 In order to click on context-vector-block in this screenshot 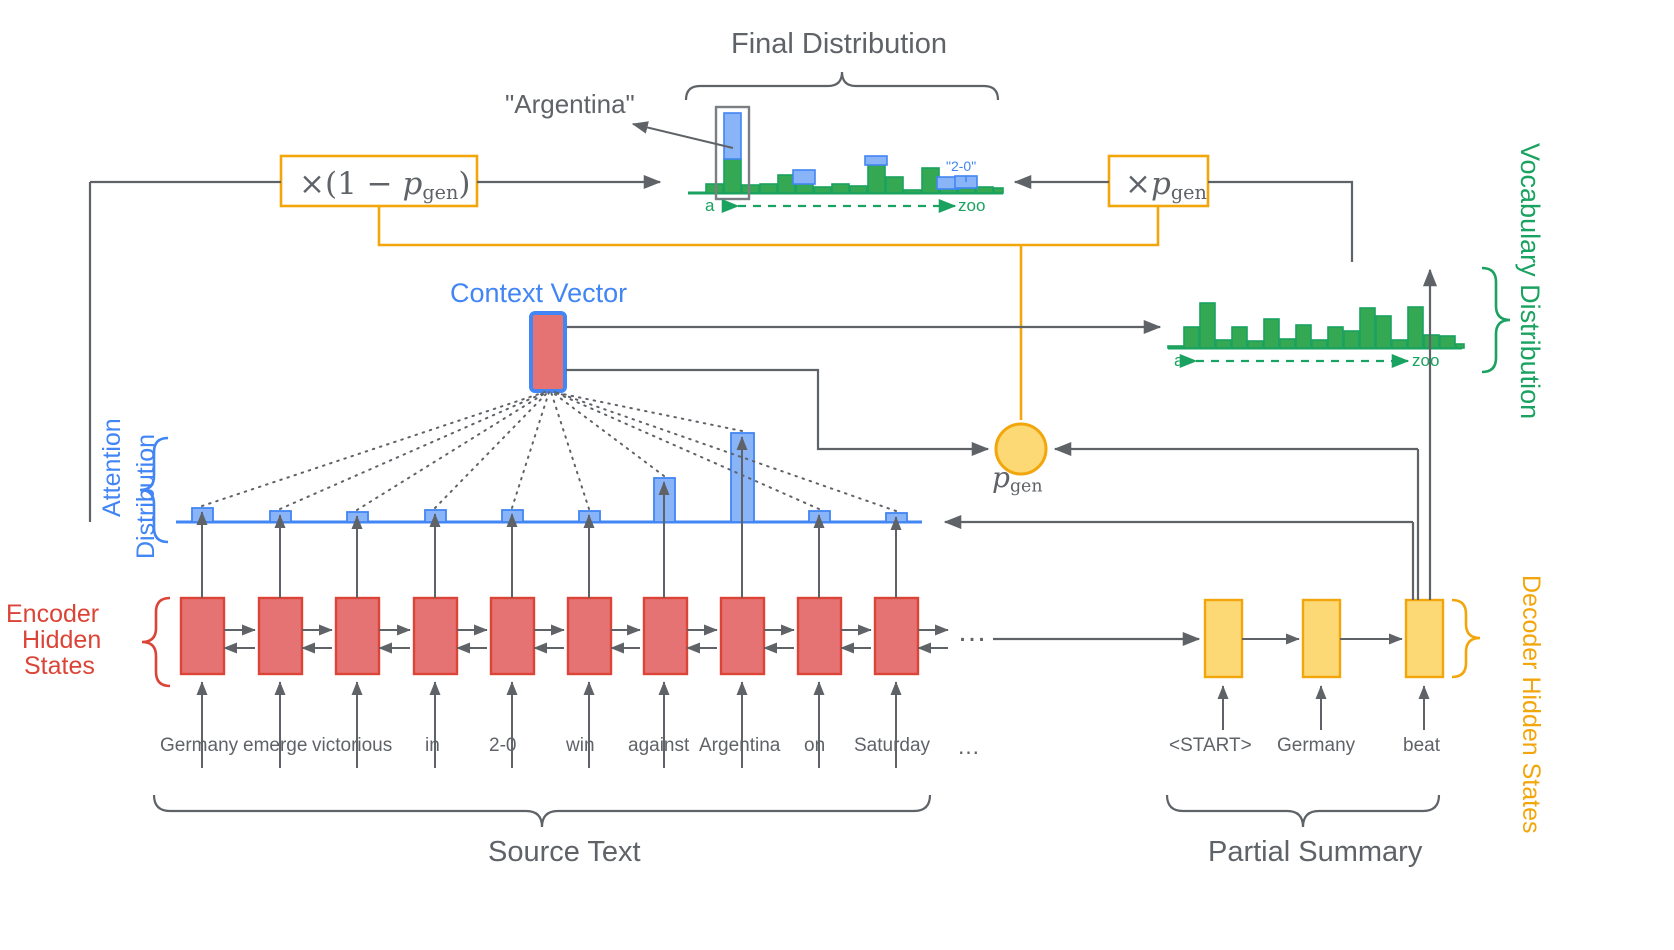, I will do `click(548, 352)`.